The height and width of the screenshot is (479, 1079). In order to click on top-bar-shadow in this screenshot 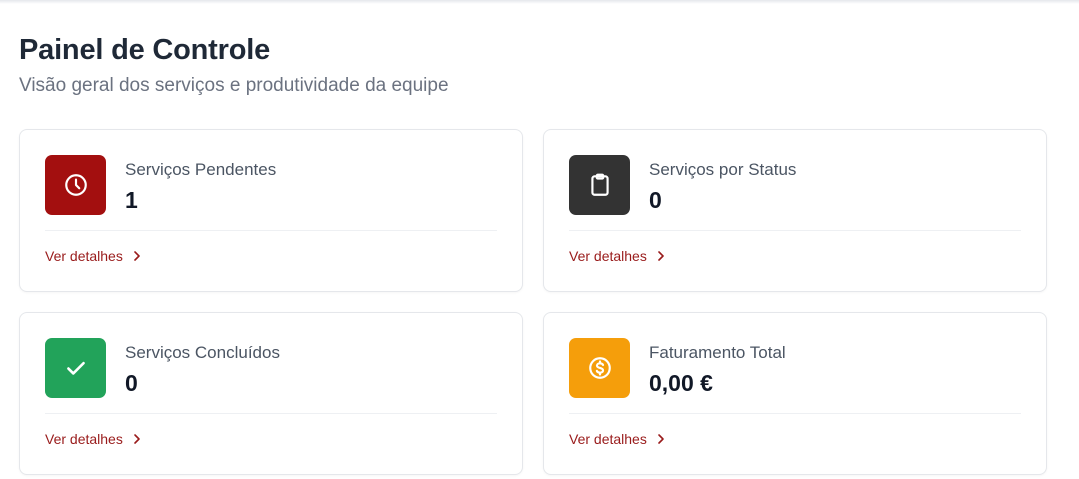, I will do `click(539, 2)`.